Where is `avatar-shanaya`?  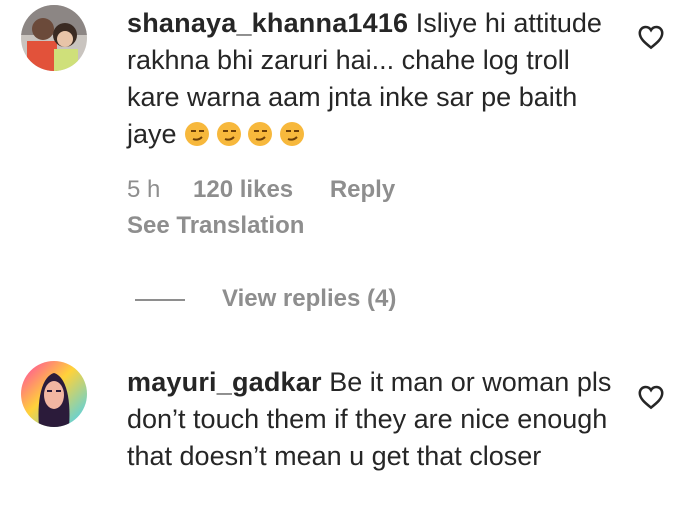
avatar-shanaya is located at coordinates (54, 38).